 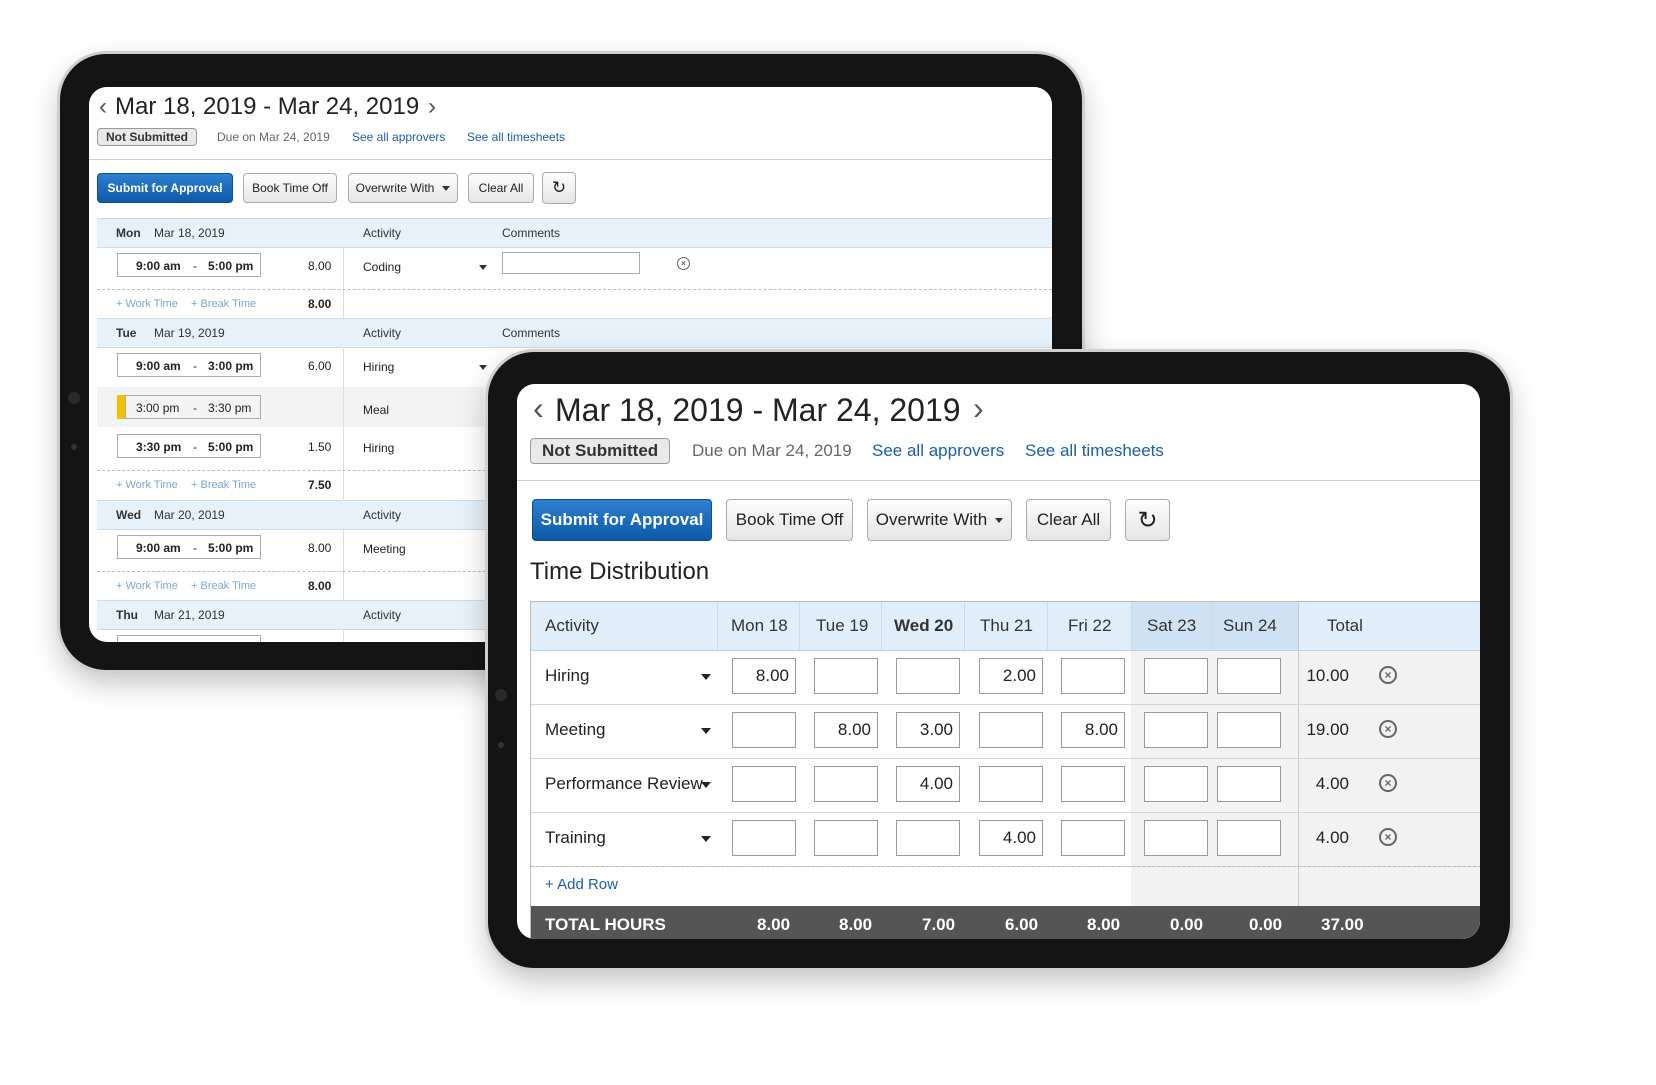 I want to click on time-sep: -, so click(x=195, y=366).